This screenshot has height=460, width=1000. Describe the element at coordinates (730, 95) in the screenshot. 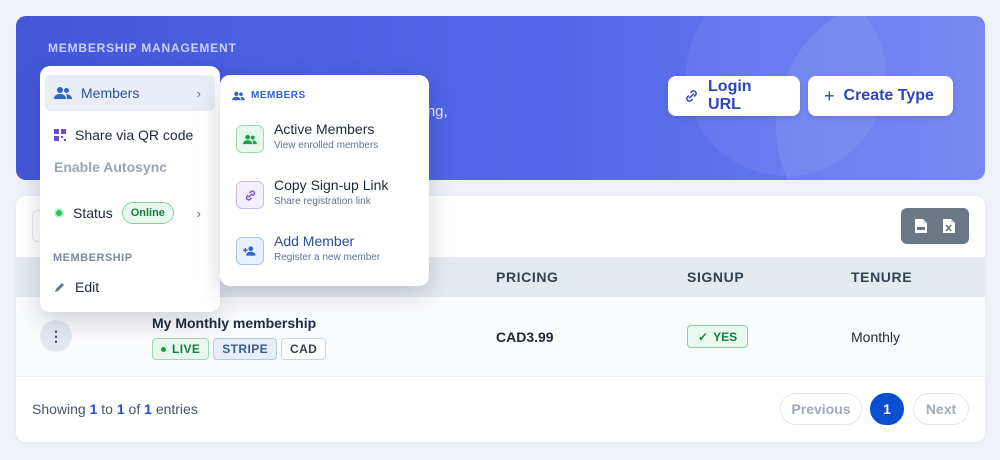

I see `login-url-label: Login URL` at that location.